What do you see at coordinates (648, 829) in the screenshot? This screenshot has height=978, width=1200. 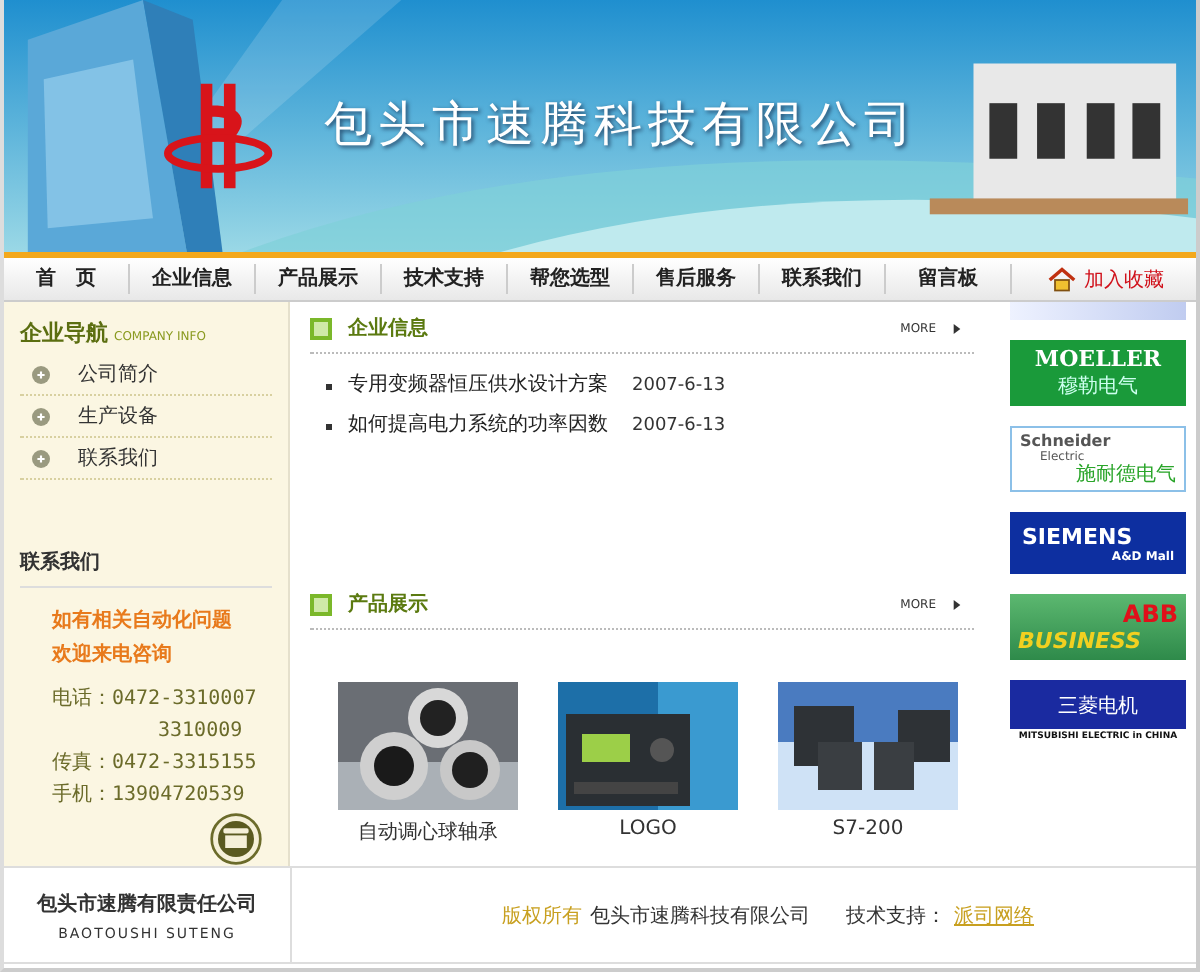 I see `product-name: LOGO` at bounding box center [648, 829].